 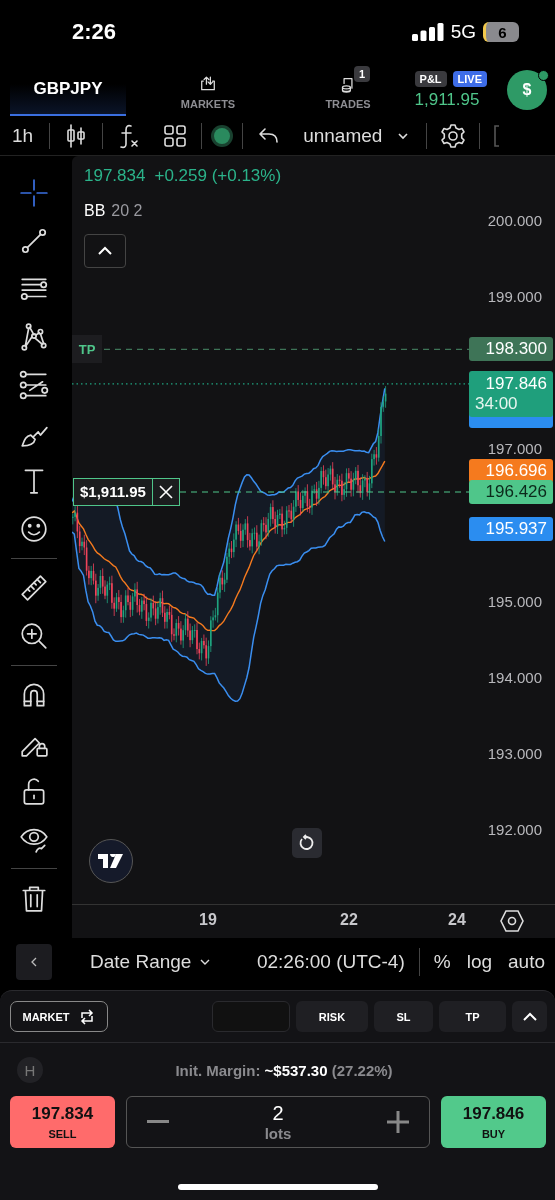 What do you see at coordinates (165, 491) in the screenshot?
I see `close-icon` at bounding box center [165, 491].